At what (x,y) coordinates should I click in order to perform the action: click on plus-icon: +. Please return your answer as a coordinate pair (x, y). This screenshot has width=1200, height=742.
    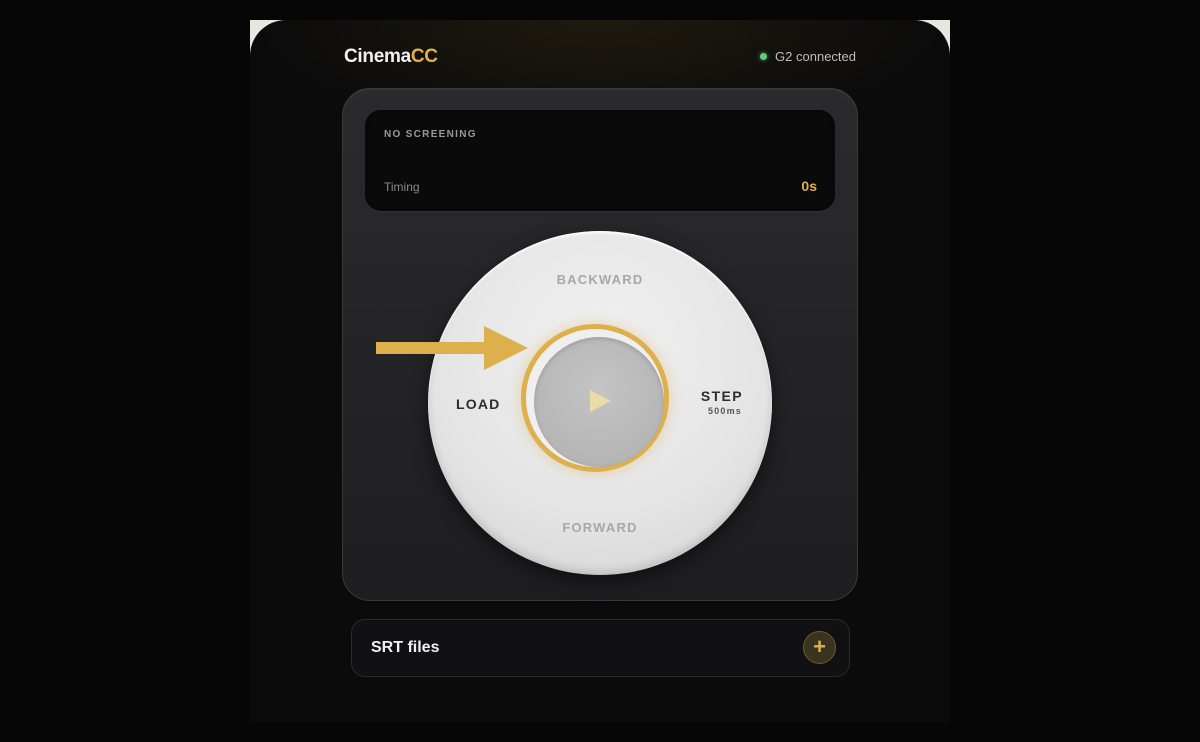
    Looking at the image, I should click on (819, 646).